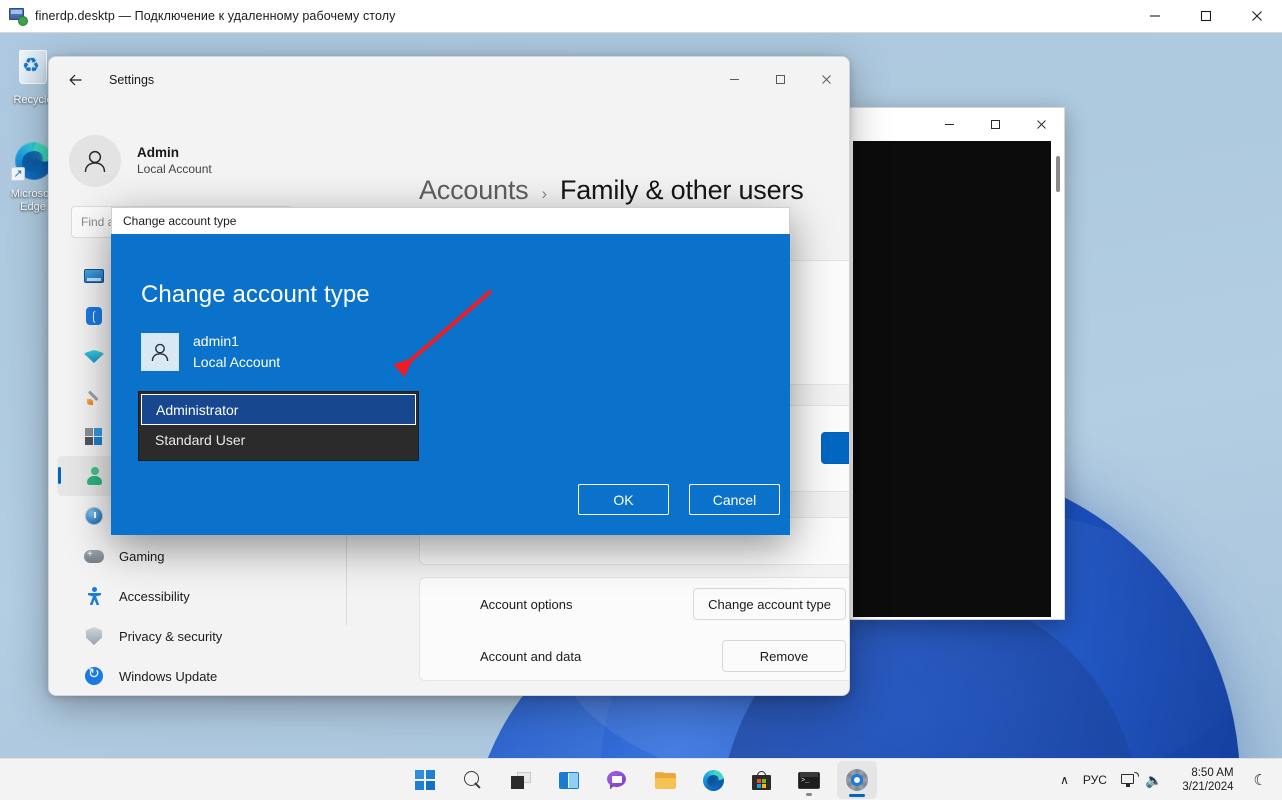  I want to click on settings-window-controls, so click(780, 79).